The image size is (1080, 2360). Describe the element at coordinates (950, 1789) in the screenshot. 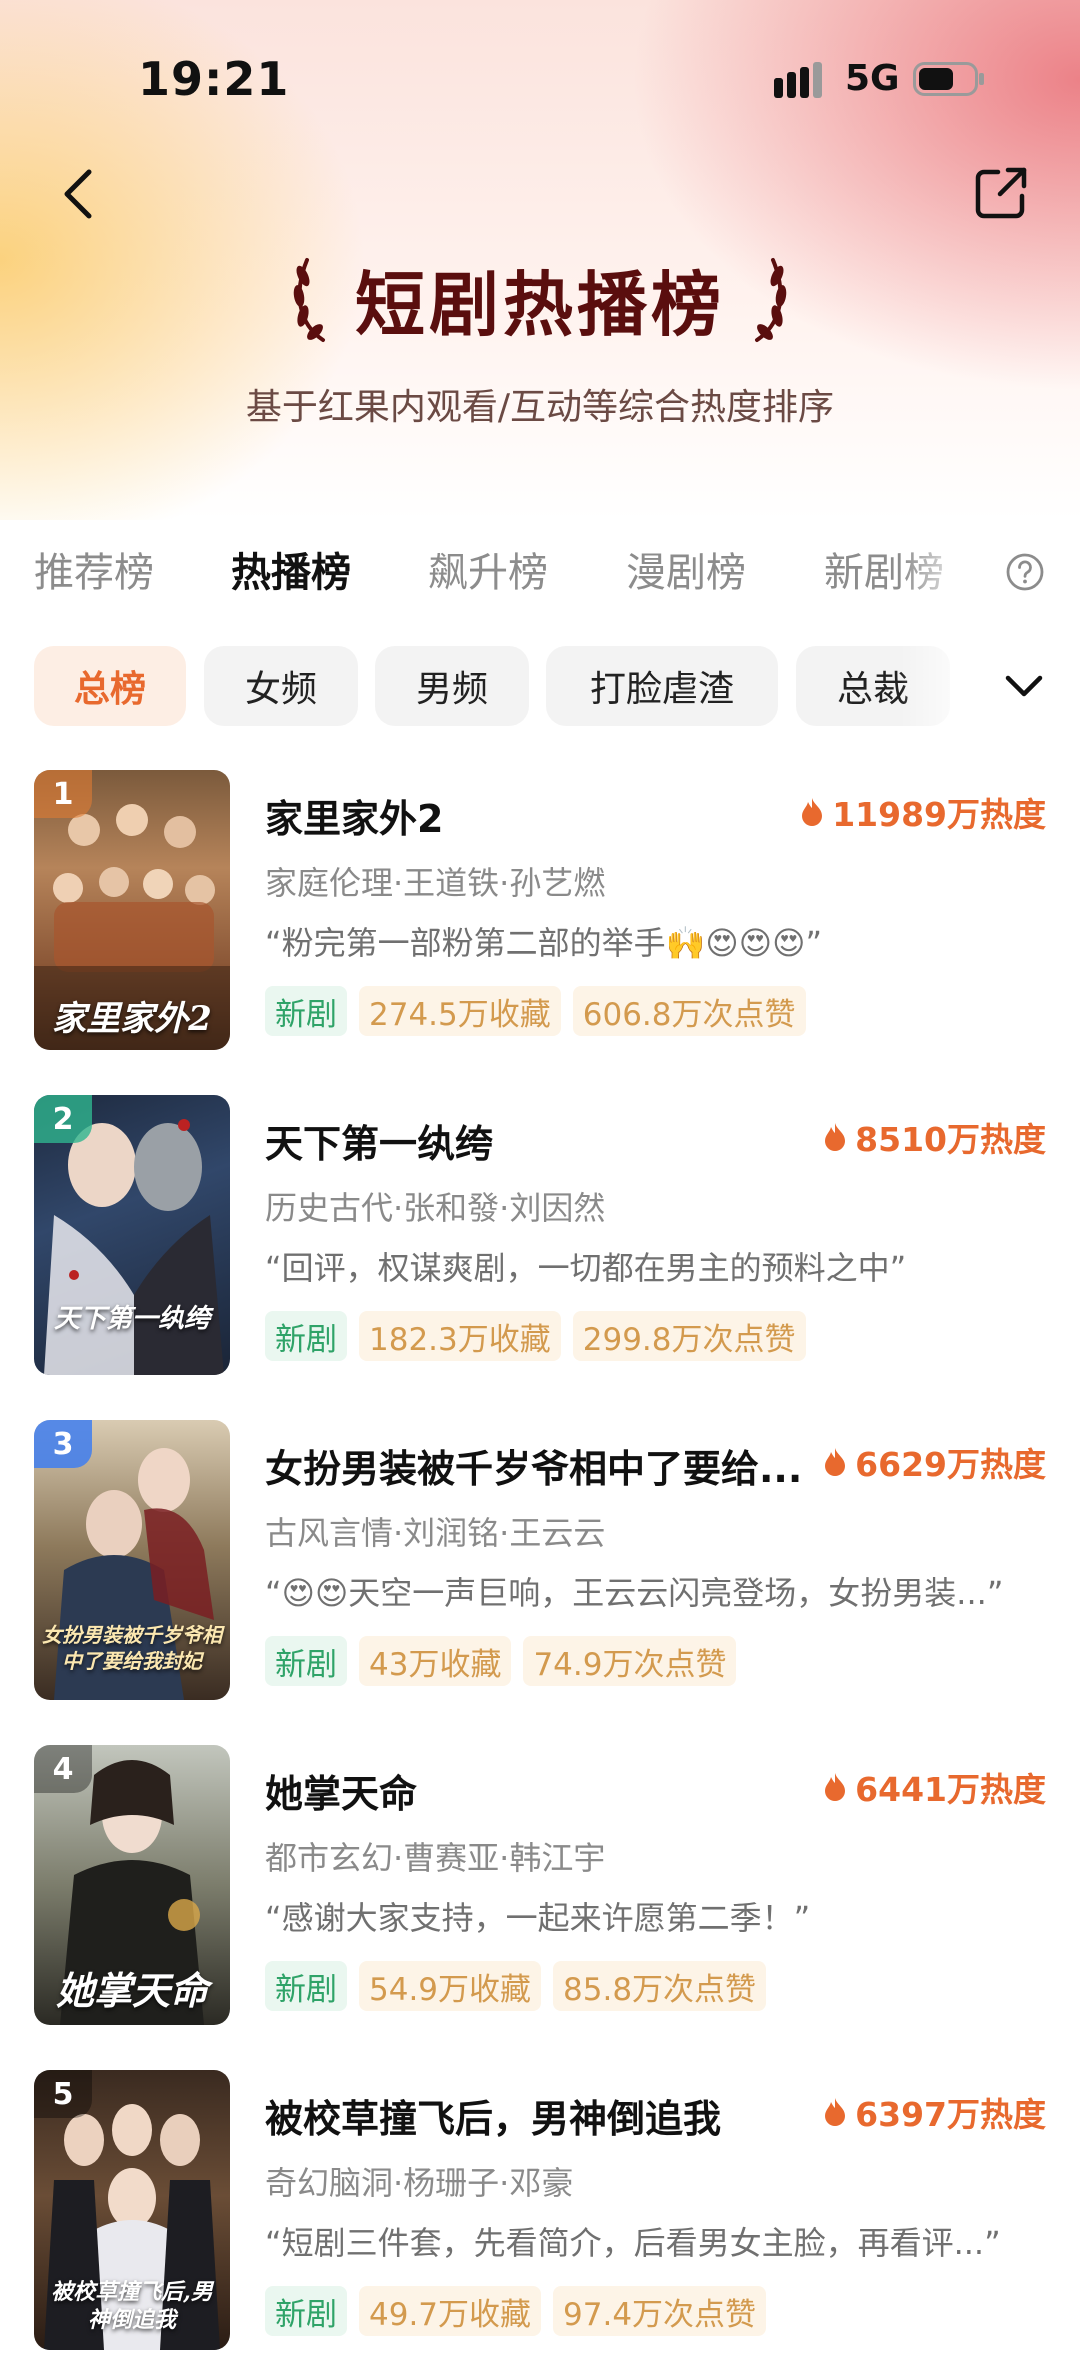

I see `heat-value: 6441万热度` at that location.